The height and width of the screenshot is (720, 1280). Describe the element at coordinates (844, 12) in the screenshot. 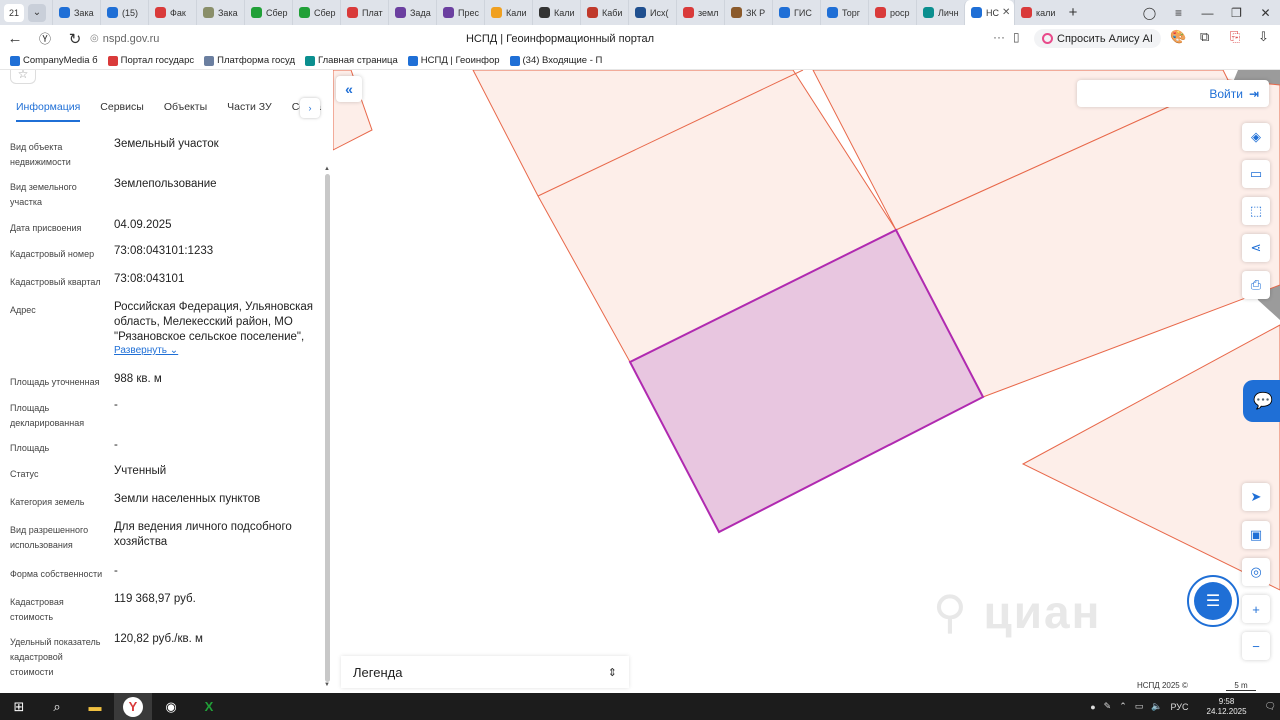

I see `browser-tab: Торг` at that location.